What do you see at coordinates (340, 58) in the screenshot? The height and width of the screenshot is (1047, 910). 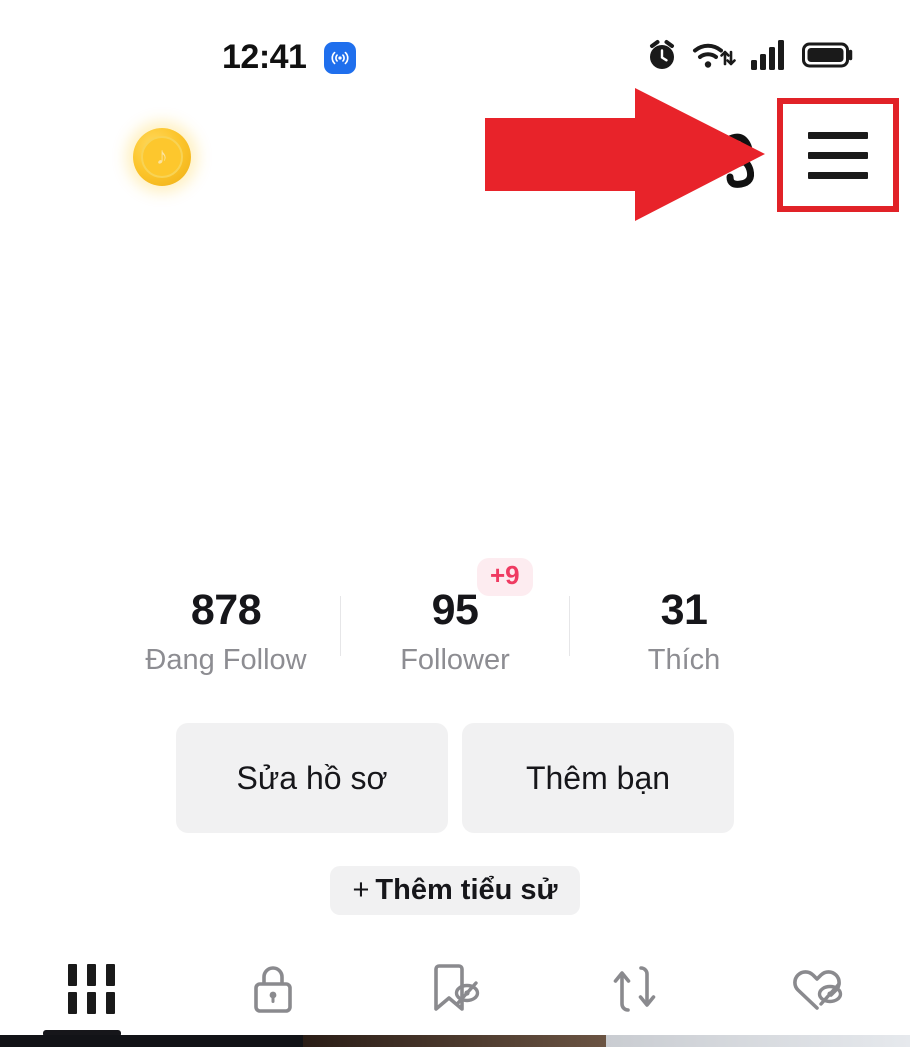 I see `broadcast-icon` at bounding box center [340, 58].